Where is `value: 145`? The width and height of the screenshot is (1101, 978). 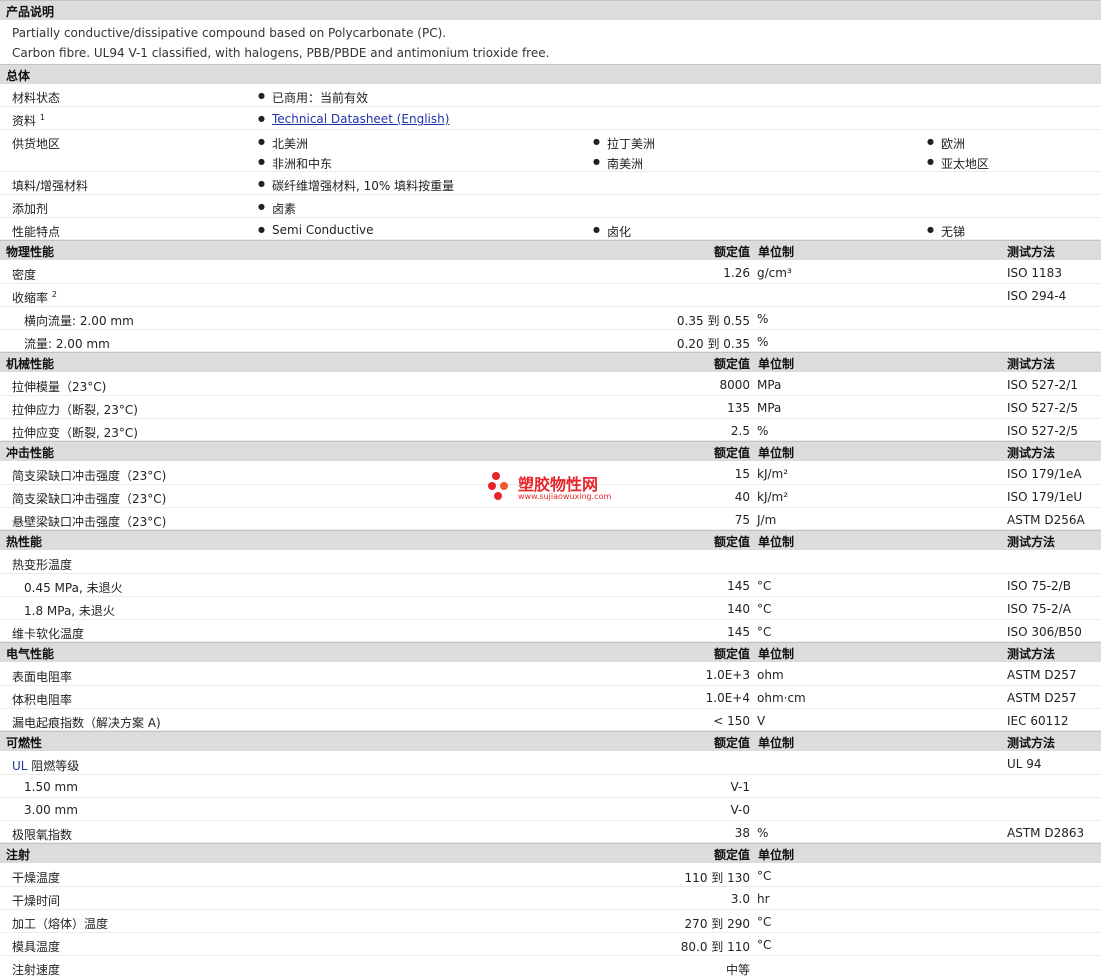 value: 145 is located at coordinates (738, 586).